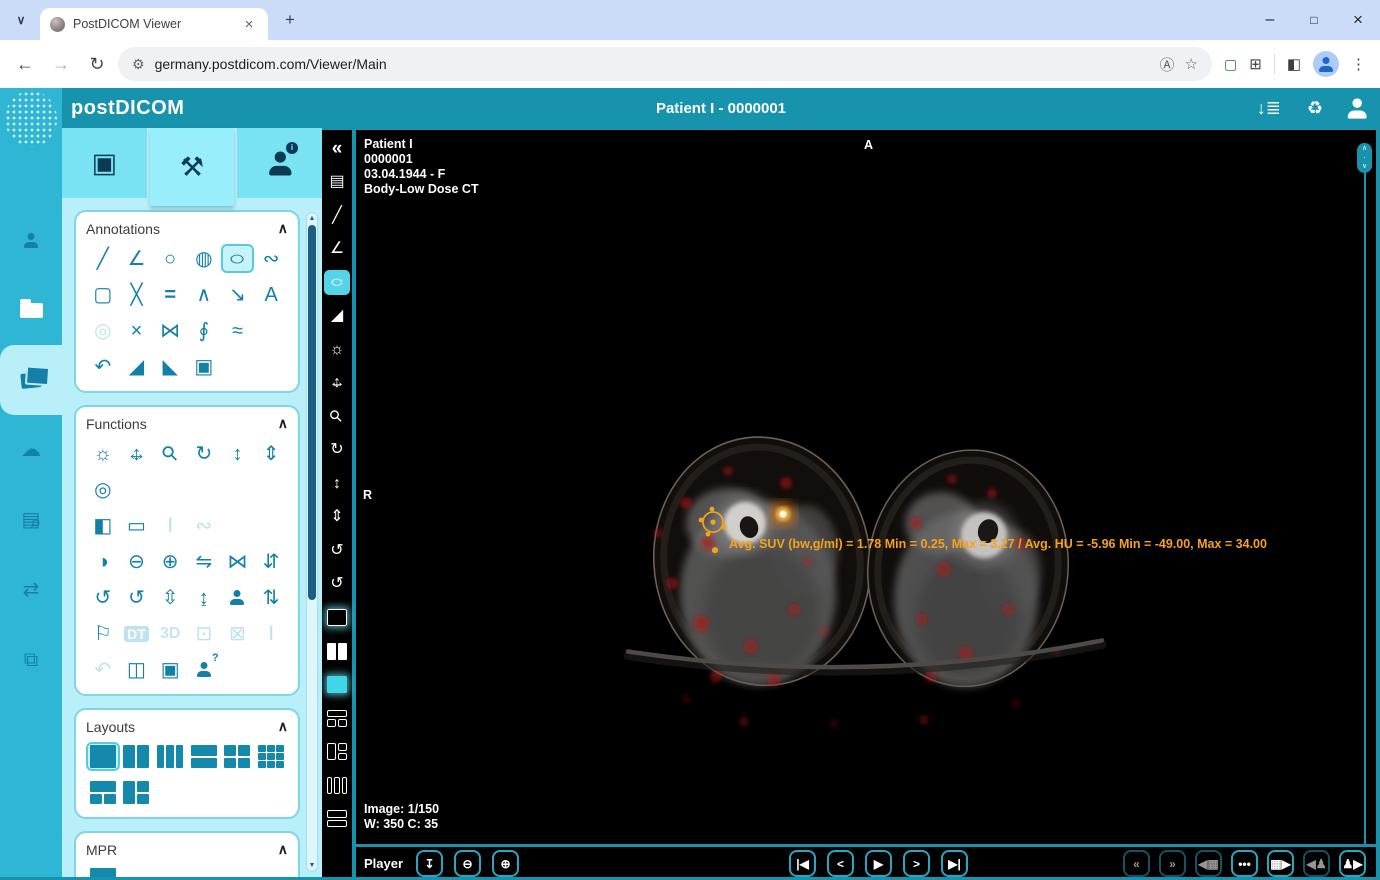 This screenshot has width=1380, height=880. Describe the element at coordinates (337, 617) in the screenshot. I see `layout-1x1-button` at that location.